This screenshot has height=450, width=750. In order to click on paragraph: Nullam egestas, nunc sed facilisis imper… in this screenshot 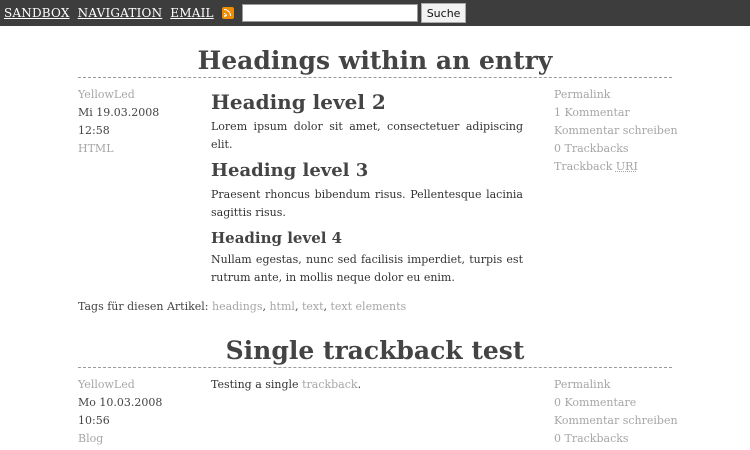, I will do `click(367, 268)`.